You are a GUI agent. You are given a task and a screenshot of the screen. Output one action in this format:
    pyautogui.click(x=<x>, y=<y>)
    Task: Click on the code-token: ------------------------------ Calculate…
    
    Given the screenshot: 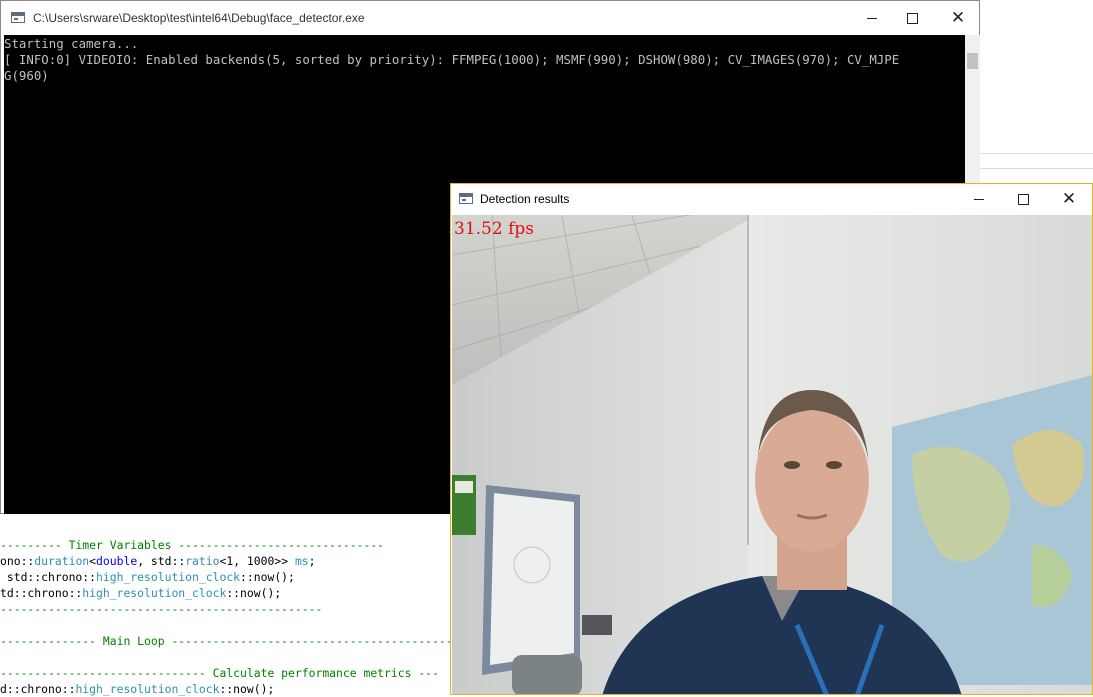 What is the action you would take?
    pyautogui.click(x=219, y=673)
    